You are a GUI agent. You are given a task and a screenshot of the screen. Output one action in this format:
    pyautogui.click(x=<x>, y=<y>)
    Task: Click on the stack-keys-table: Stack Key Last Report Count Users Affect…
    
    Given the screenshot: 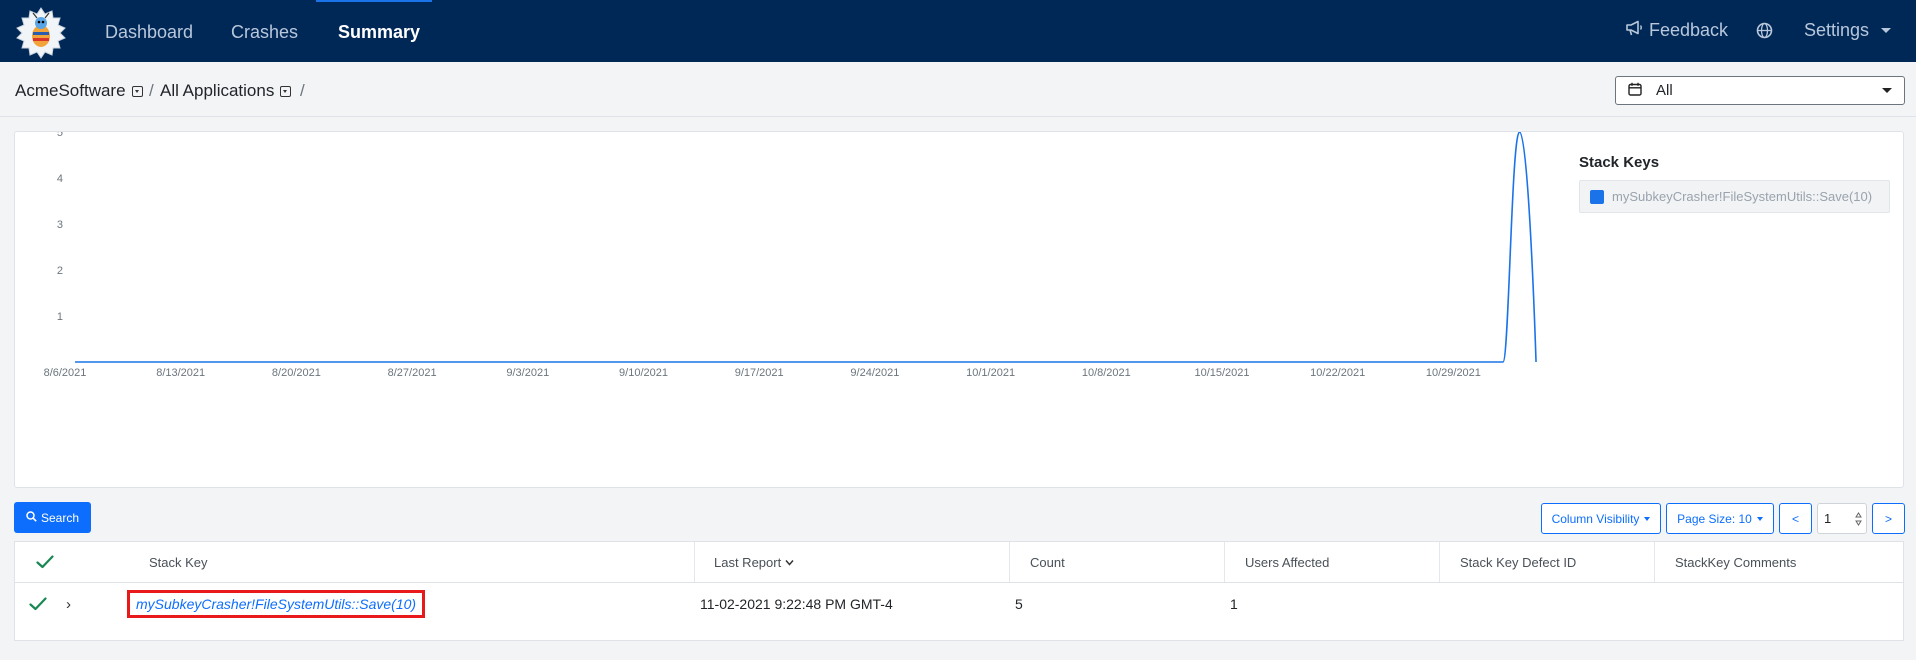 What is the action you would take?
    pyautogui.click(x=959, y=591)
    